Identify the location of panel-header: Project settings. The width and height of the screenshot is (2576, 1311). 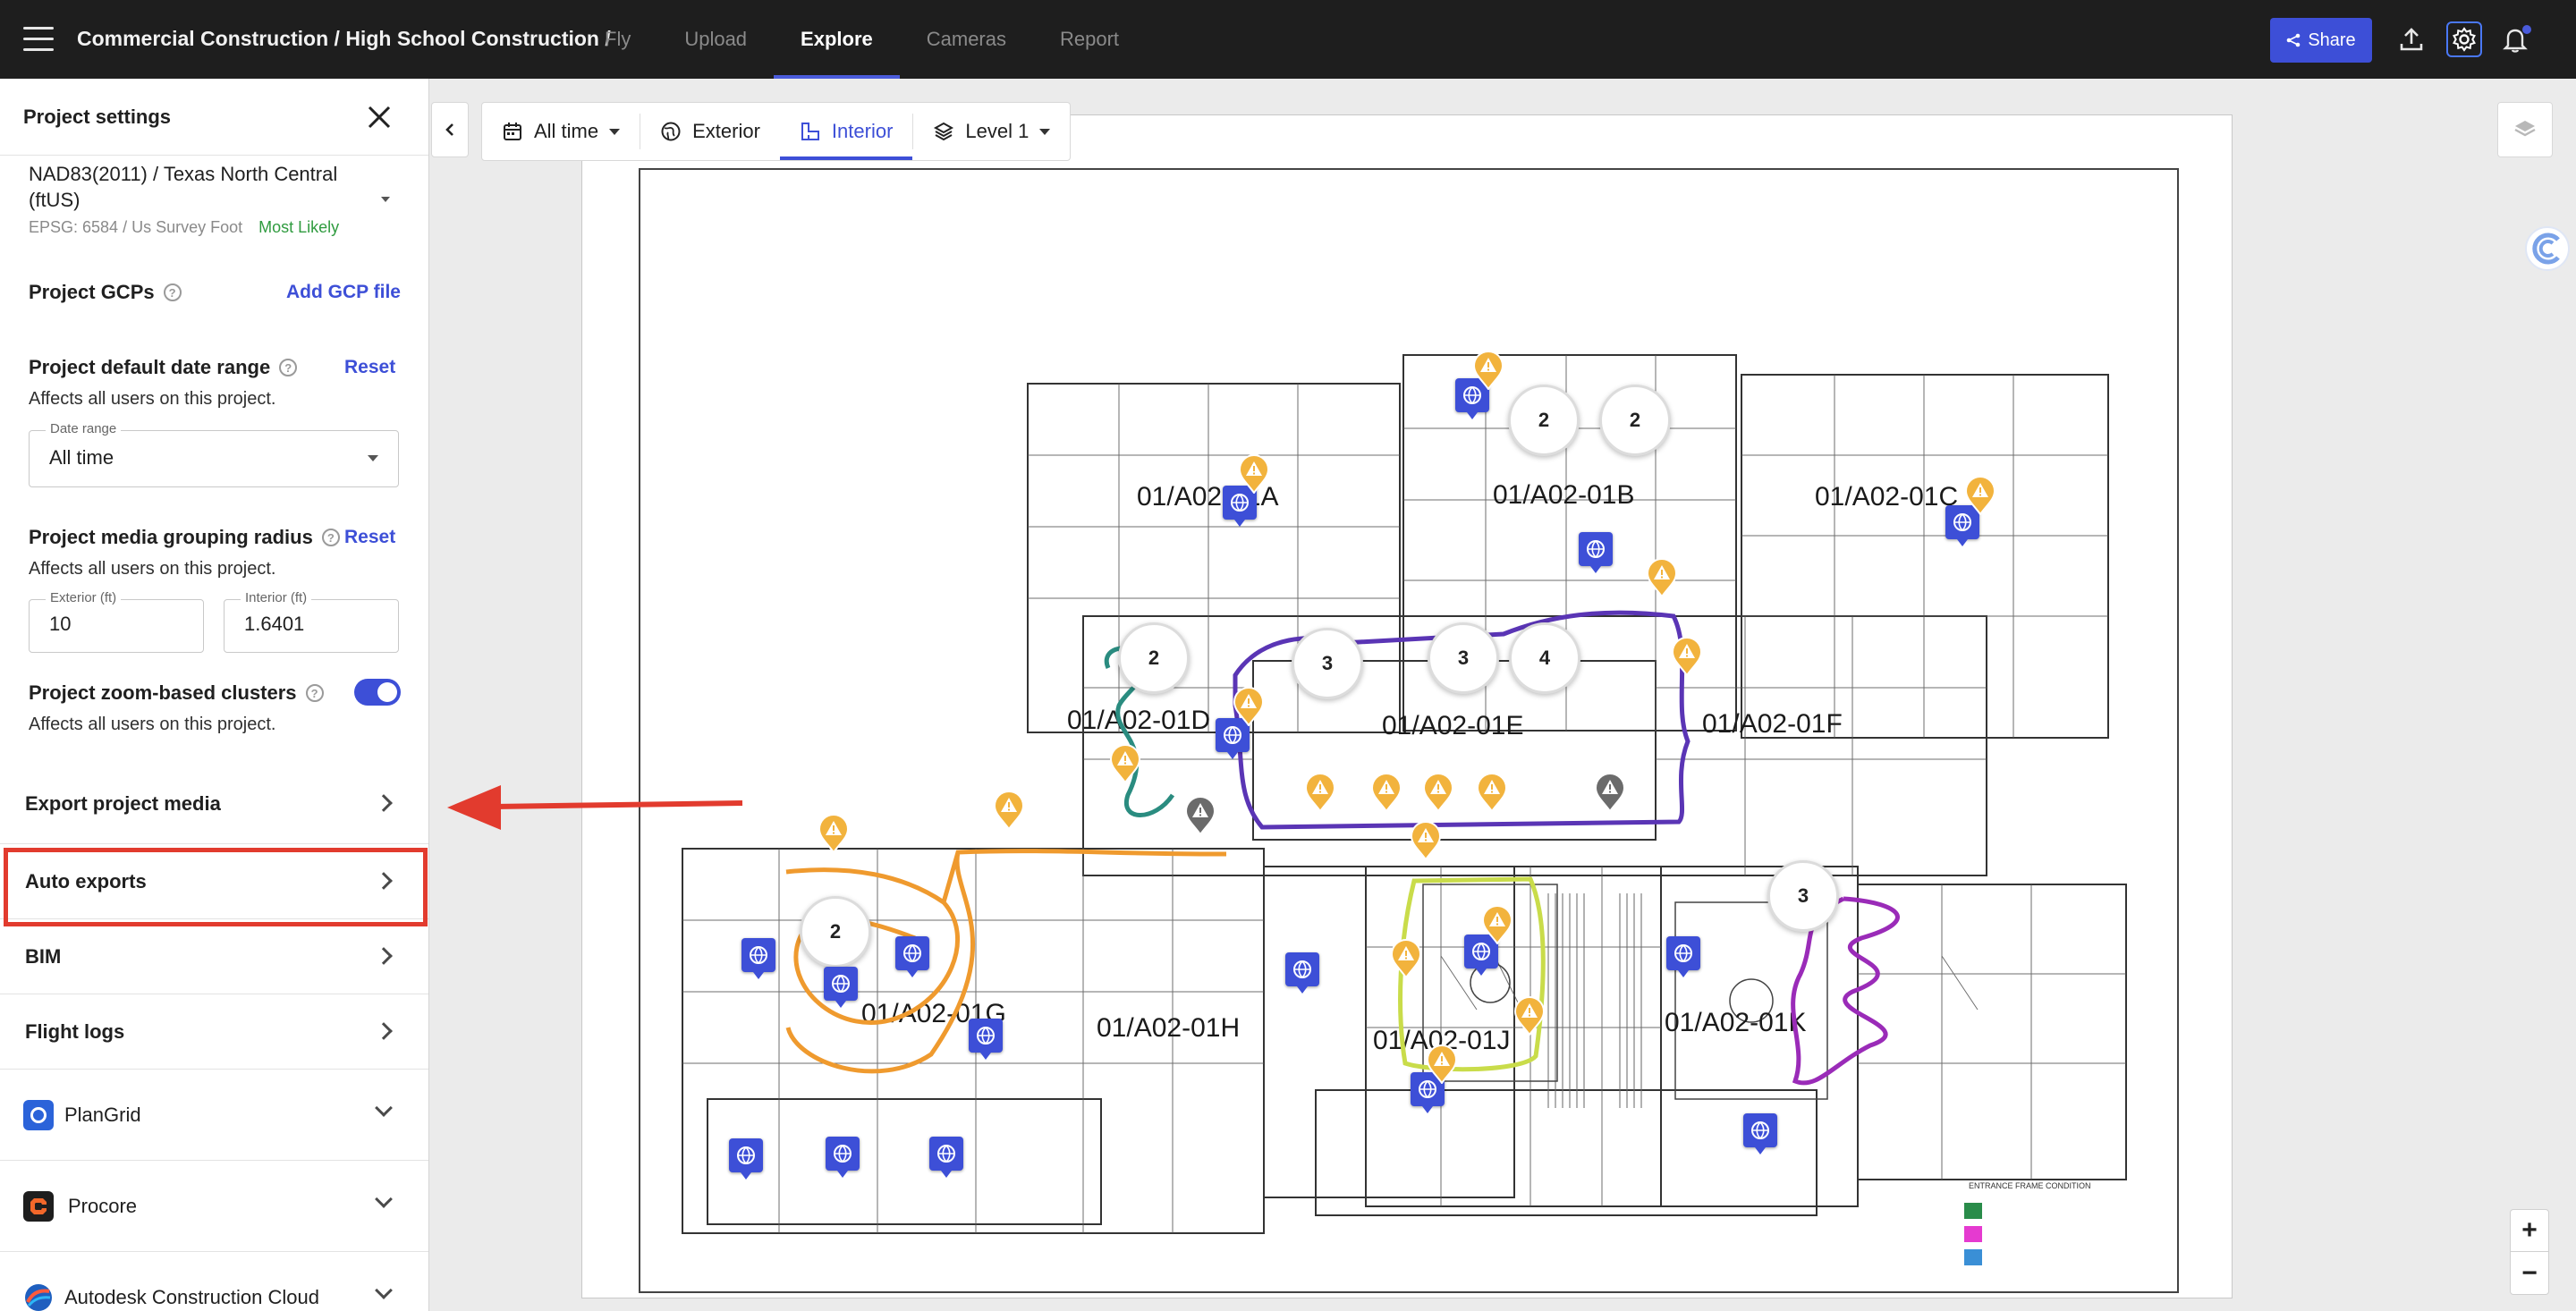
(214, 117).